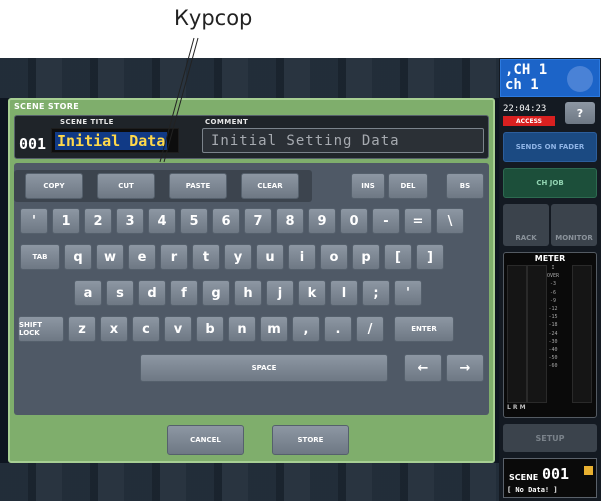  What do you see at coordinates (550, 147) in the screenshot?
I see `sends-on-fader-button: SENDS ON FADER` at bounding box center [550, 147].